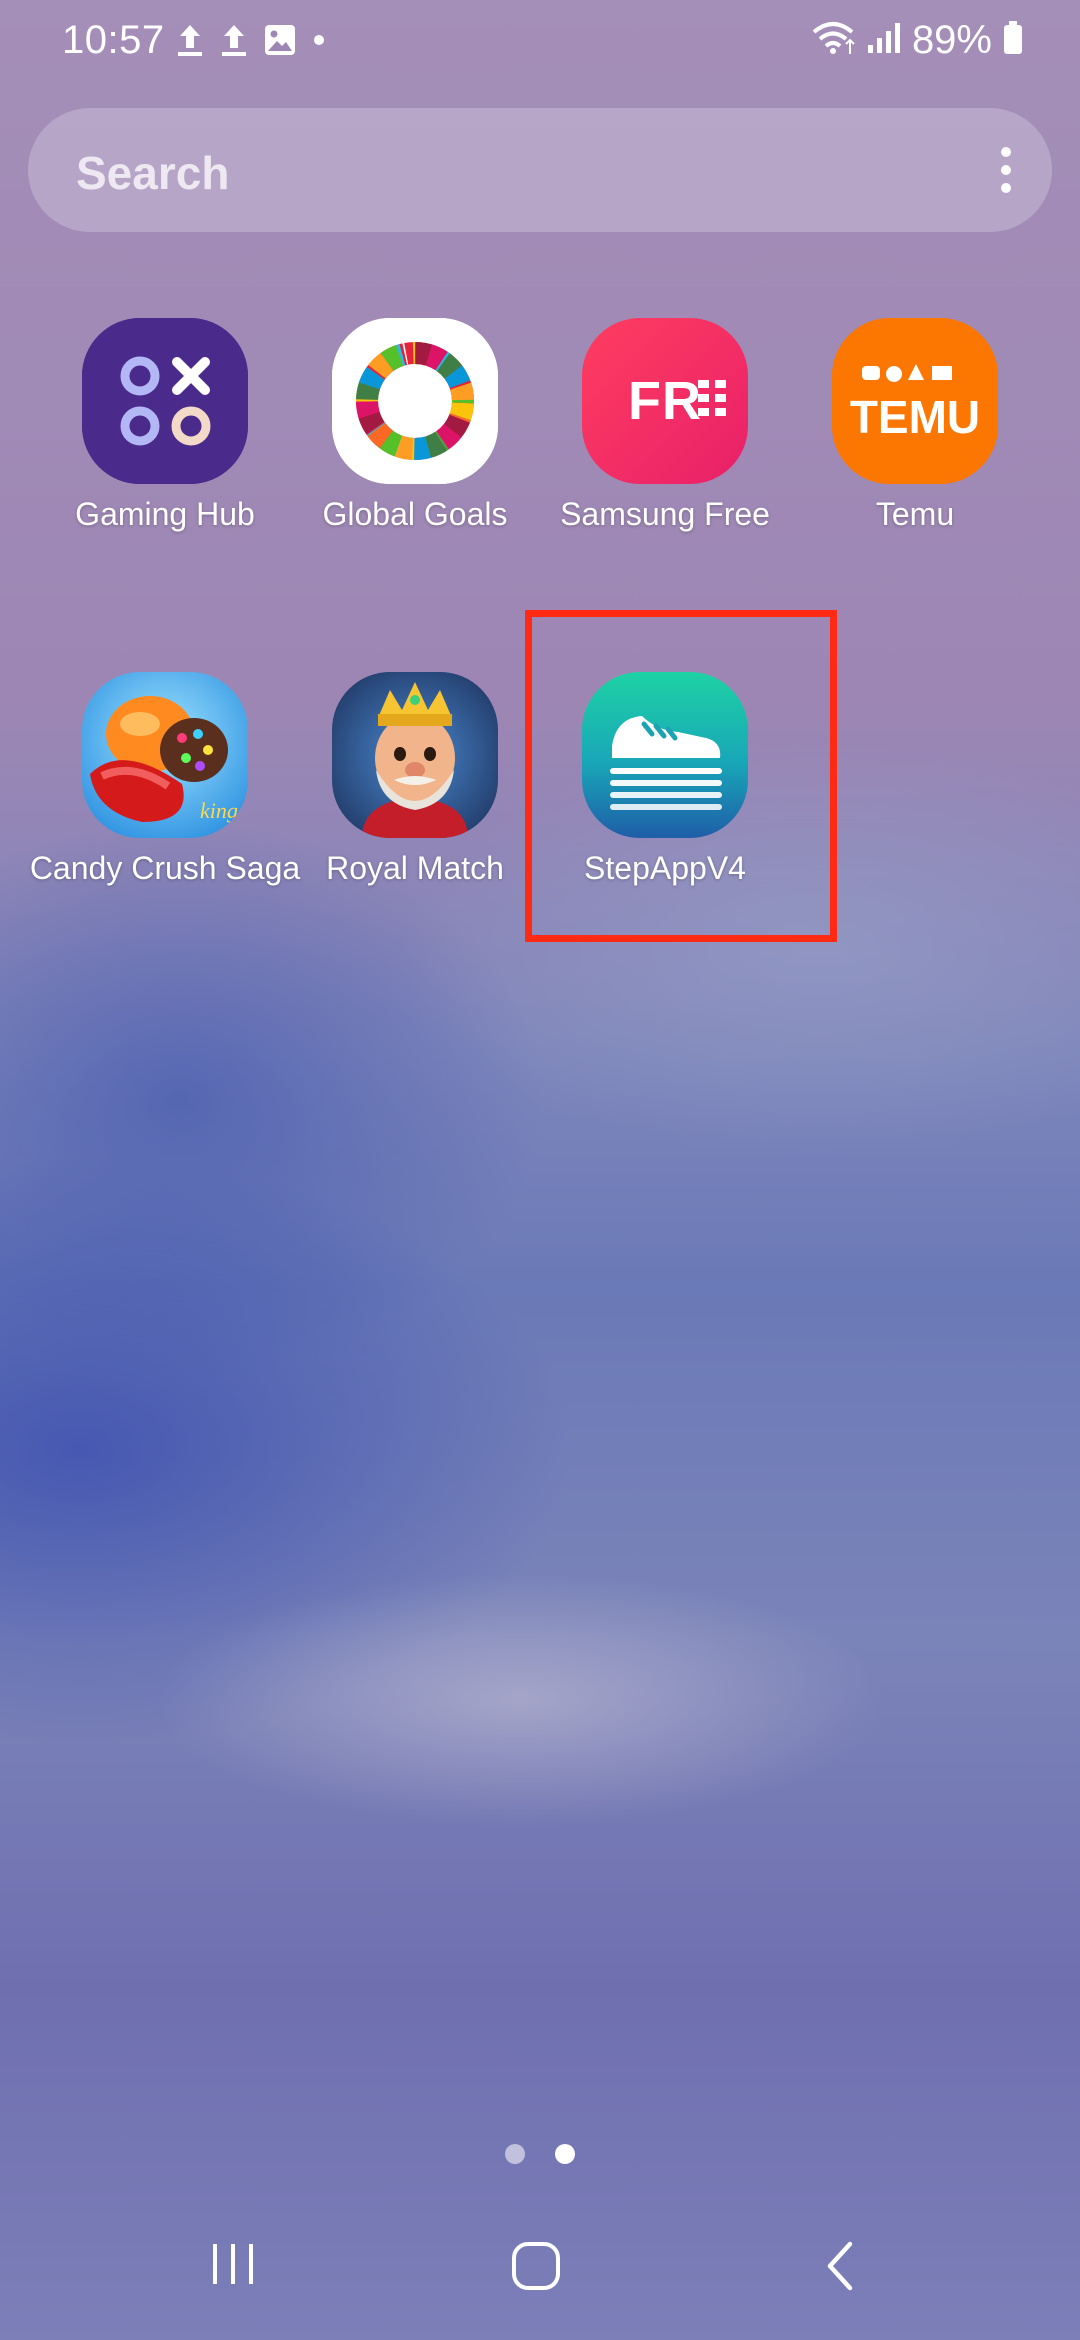 The image size is (1080, 2340). I want to click on svg-text: FR, so click(665, 401).